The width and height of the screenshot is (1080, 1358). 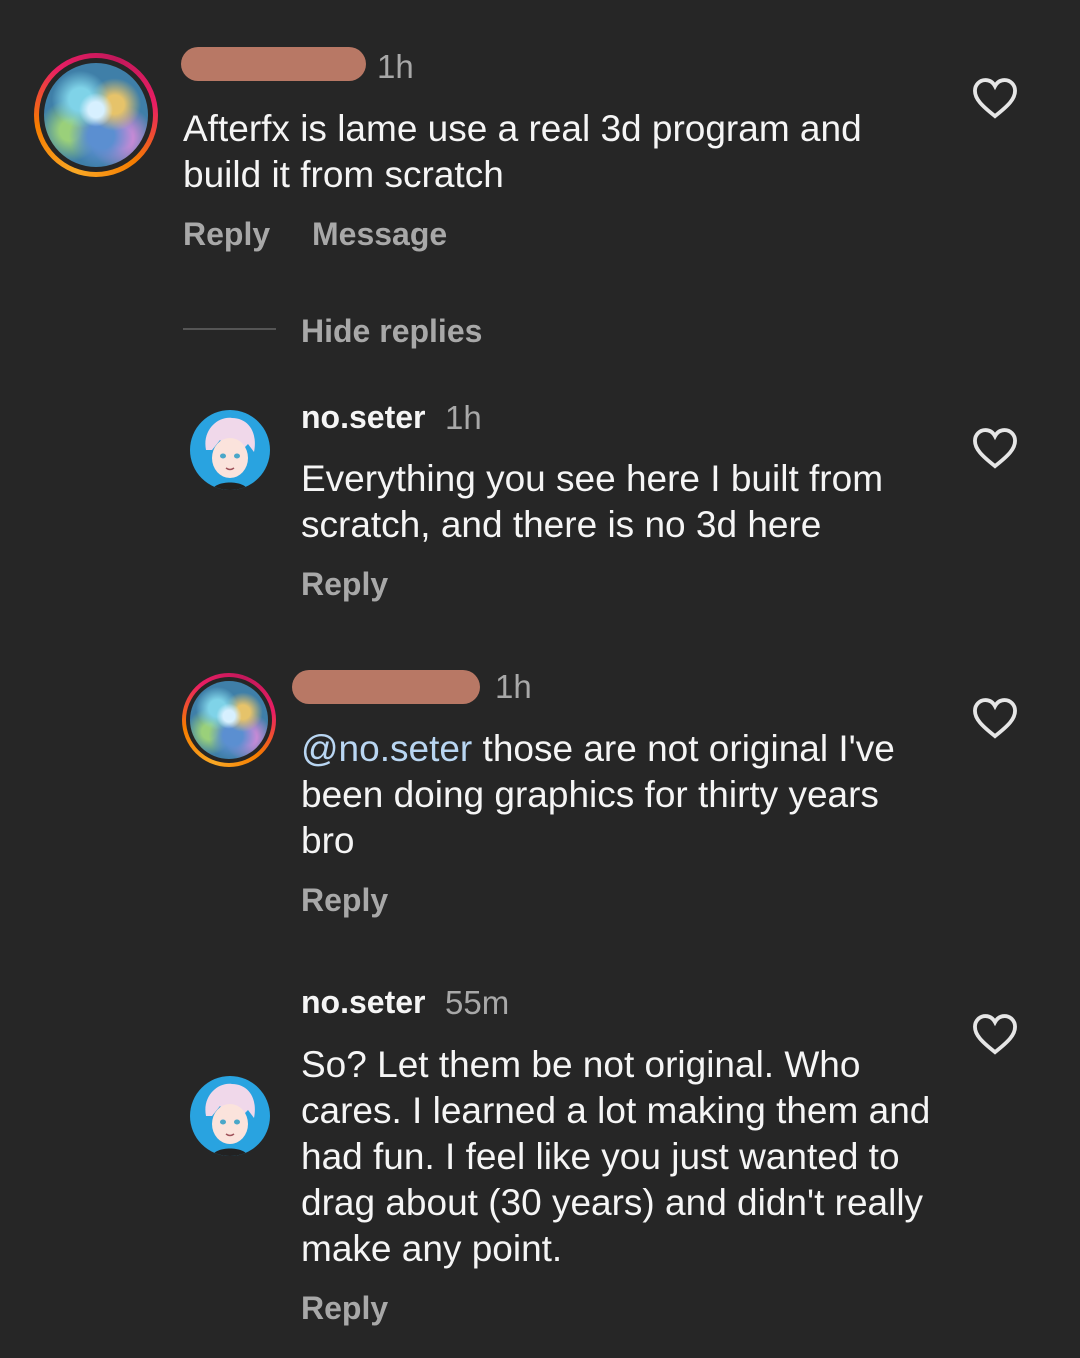 I want to click on commenter-avatar-image, so click(x=96, y=115).